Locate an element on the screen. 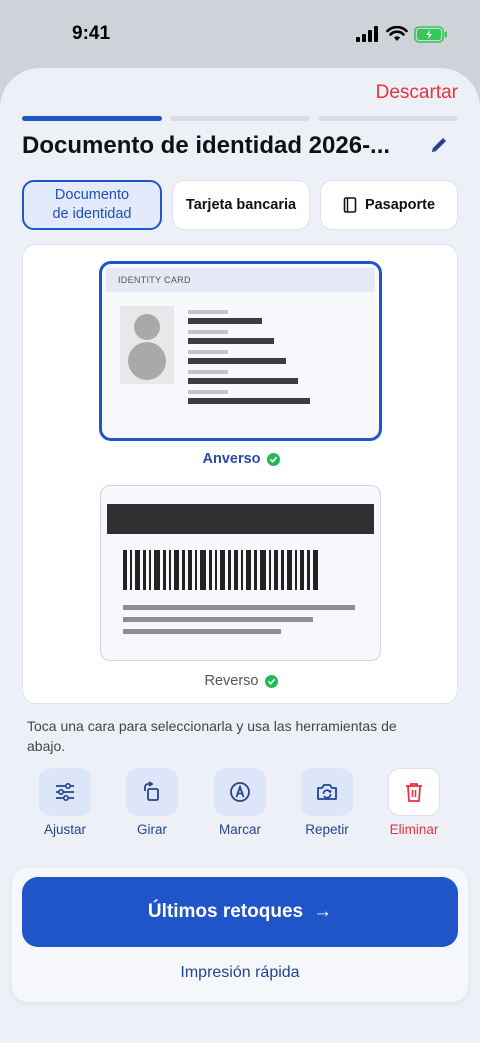 This screenshot has width=480, height=1043. tab-label: Documento de identidad is located at coordinates (91, 205).